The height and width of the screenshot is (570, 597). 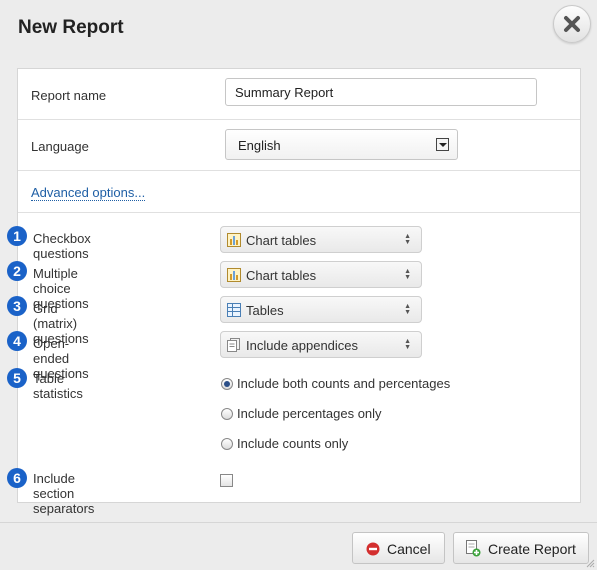 I want to click on step-badge: 6, so click(x=17, y=478).